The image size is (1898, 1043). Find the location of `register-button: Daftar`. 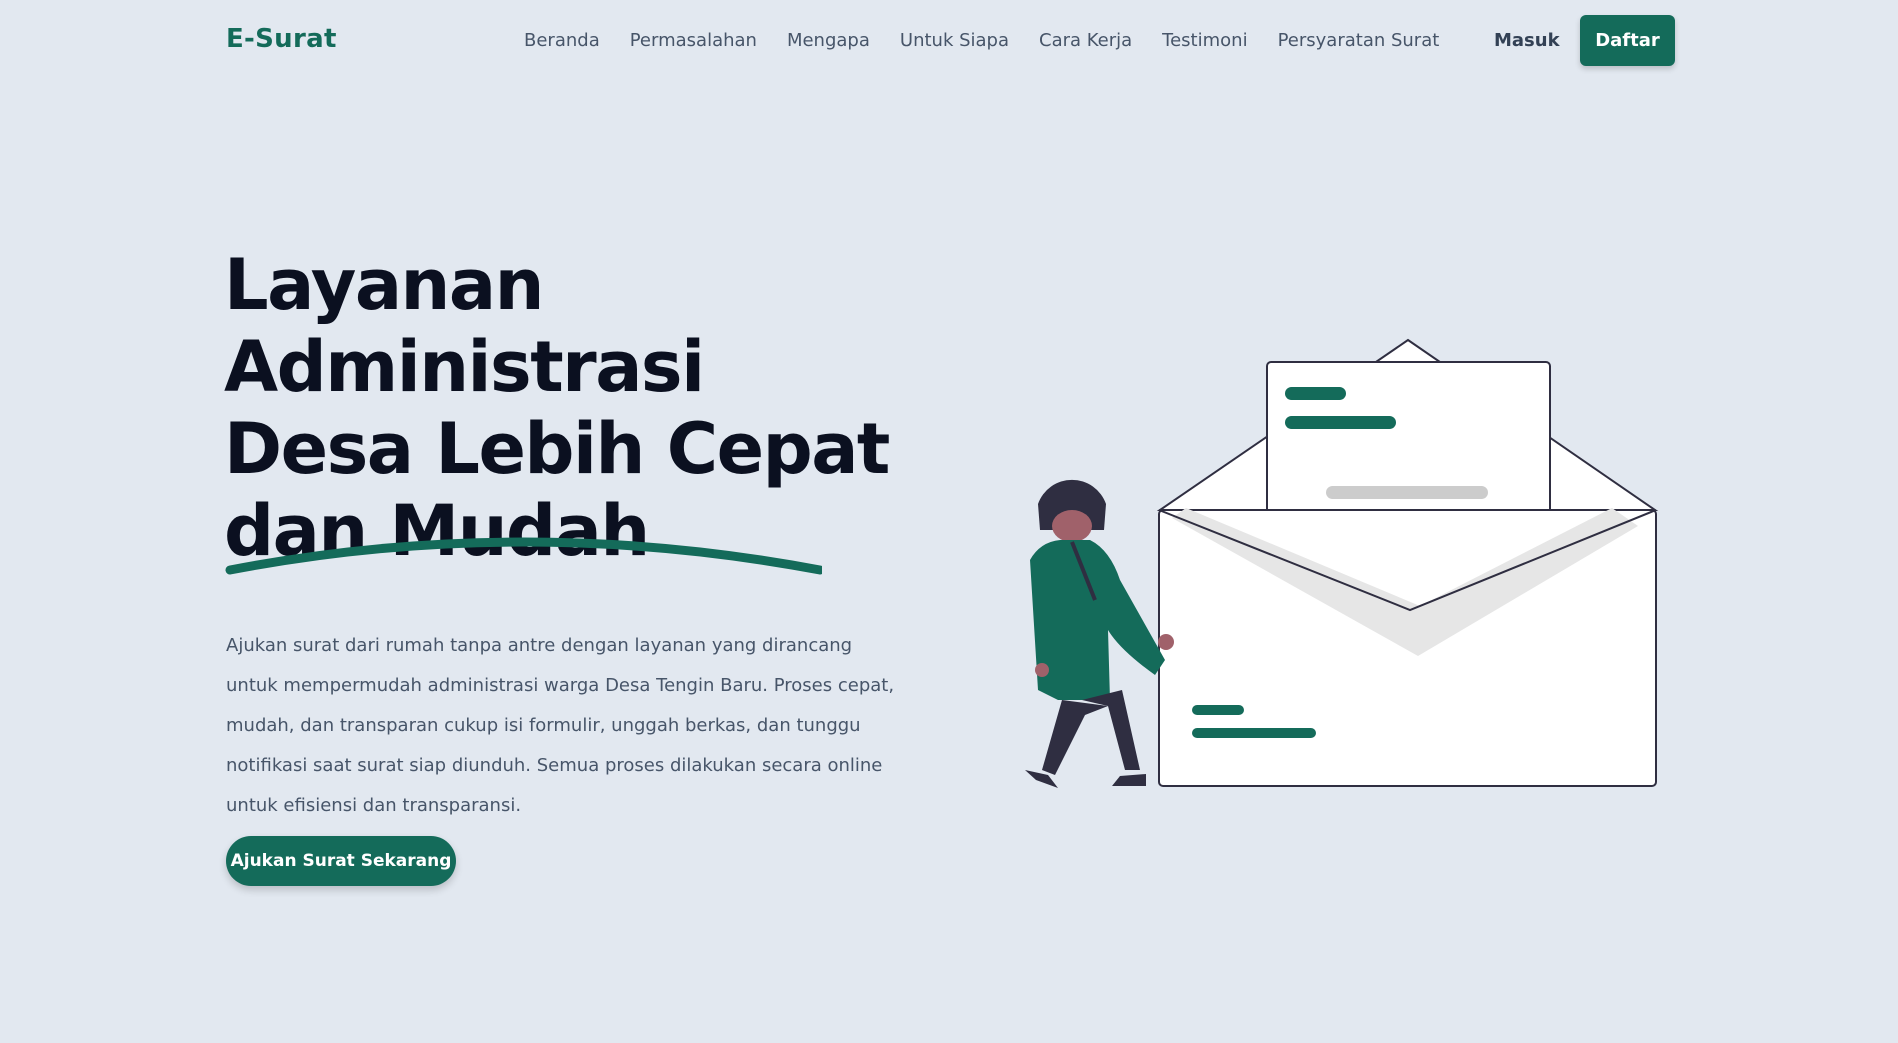

register-button: Daftar is located at coordinates (1627, 40).